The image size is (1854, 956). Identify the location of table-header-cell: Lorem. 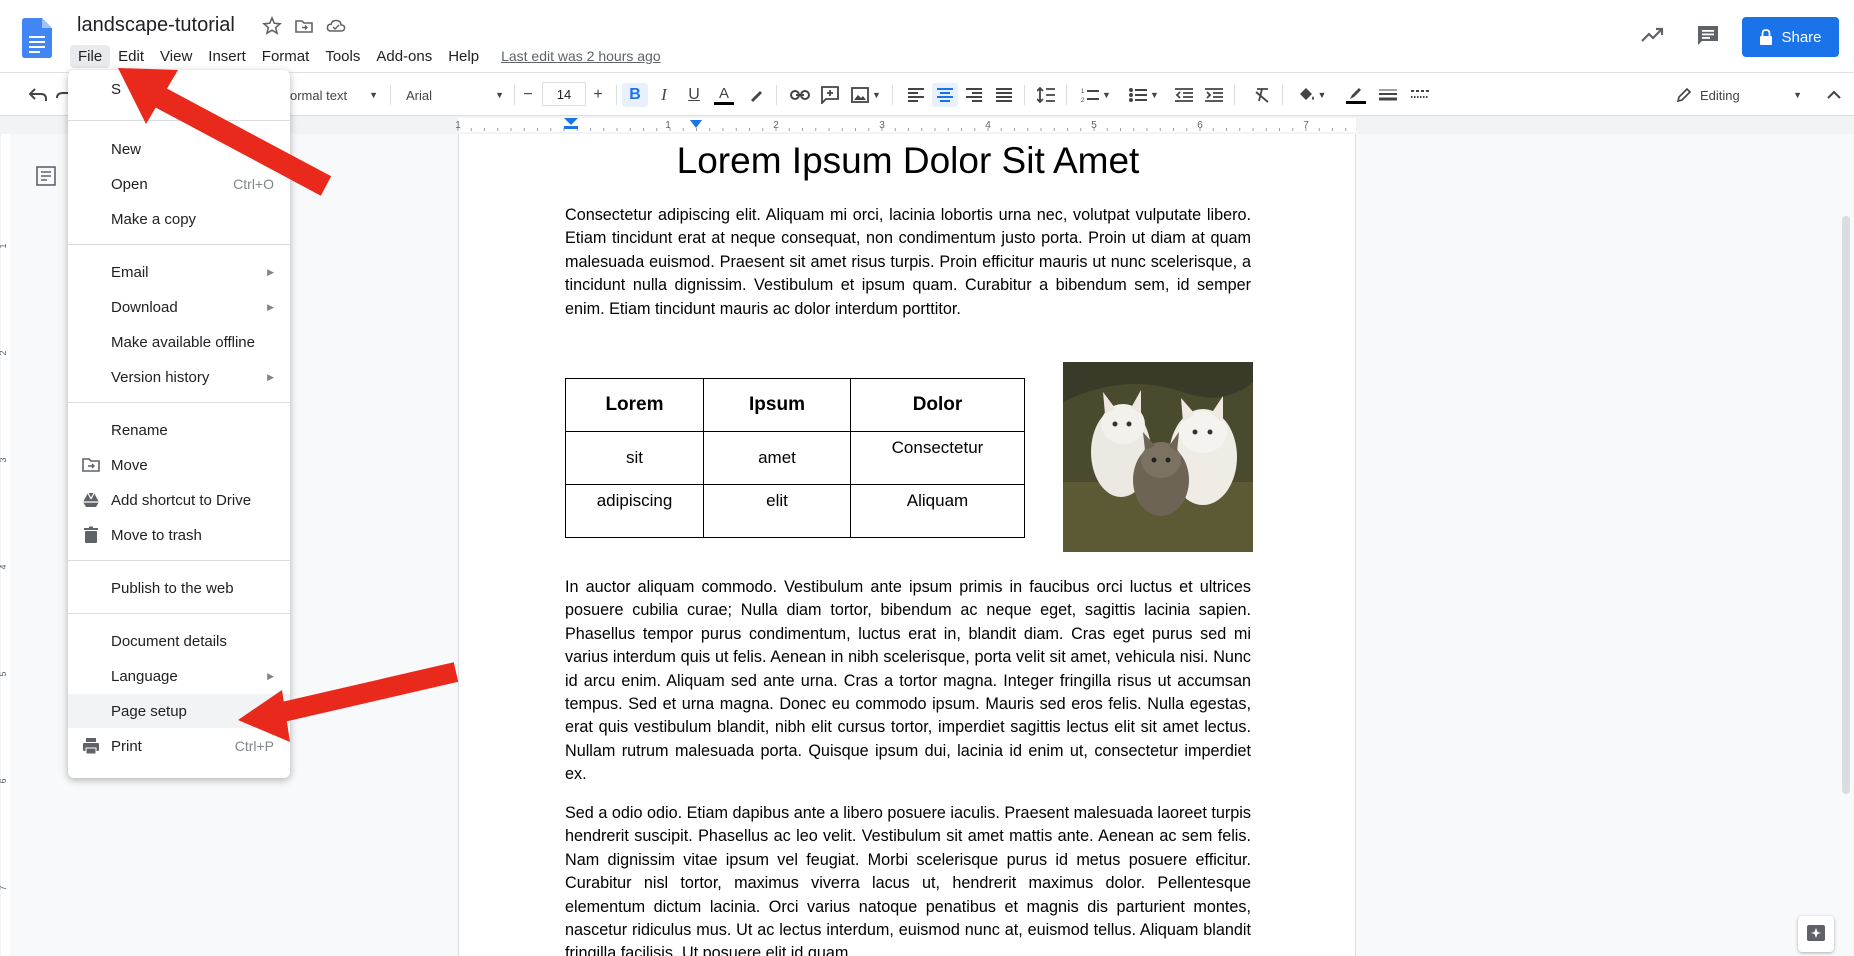
(634, 405).